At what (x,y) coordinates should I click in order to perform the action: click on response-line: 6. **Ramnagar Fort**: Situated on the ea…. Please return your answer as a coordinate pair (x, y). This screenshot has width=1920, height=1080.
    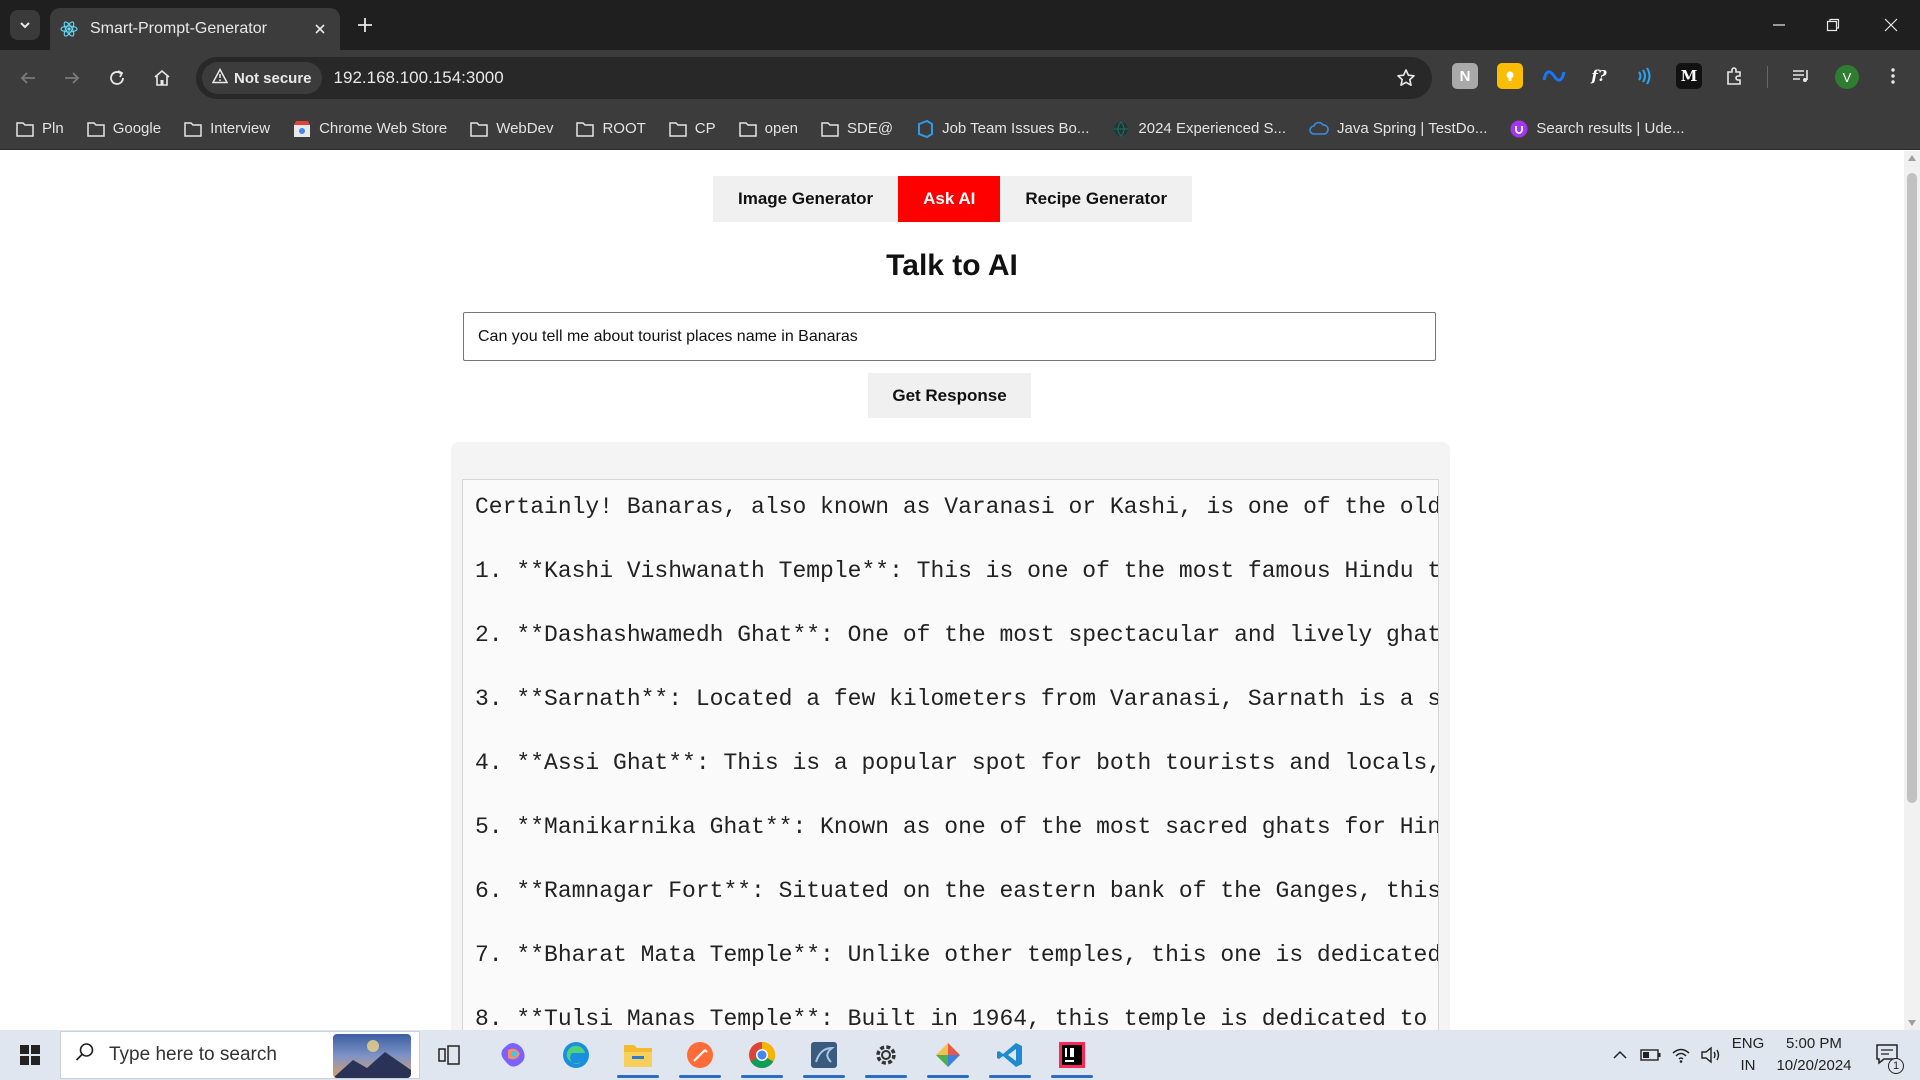
    Looking at the image, I should click on (957, 891).